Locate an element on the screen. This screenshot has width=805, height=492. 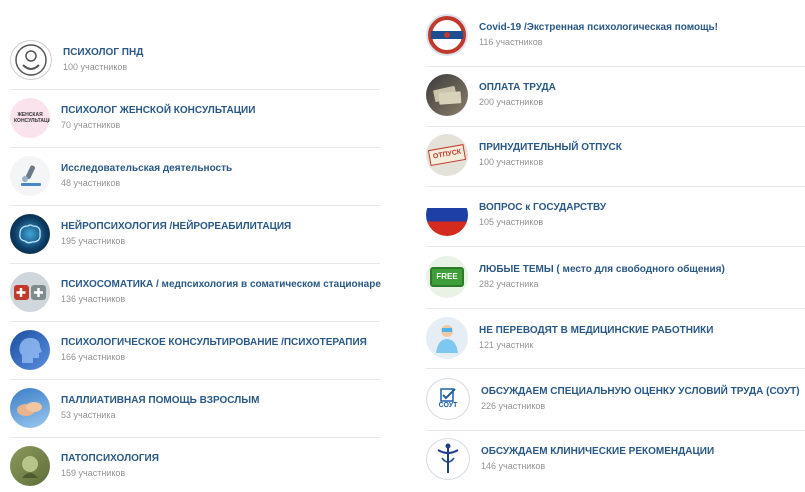
vacation-stamp-icon: ОТПУСК is located at coordinates (447, 155).